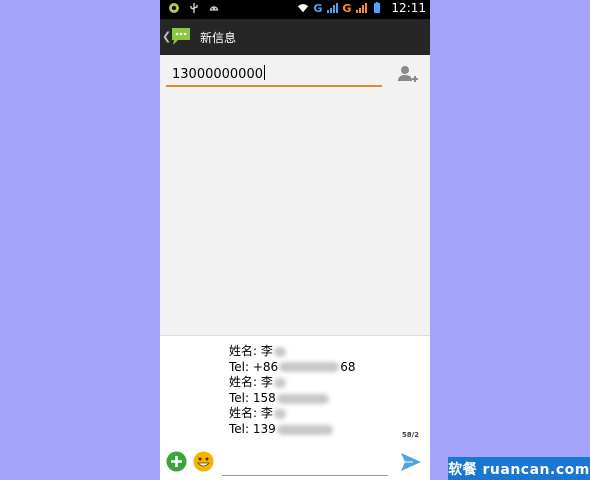 This screenshot has width=590, height=480. I want to click on network-type-2: G, so click(347, 8).